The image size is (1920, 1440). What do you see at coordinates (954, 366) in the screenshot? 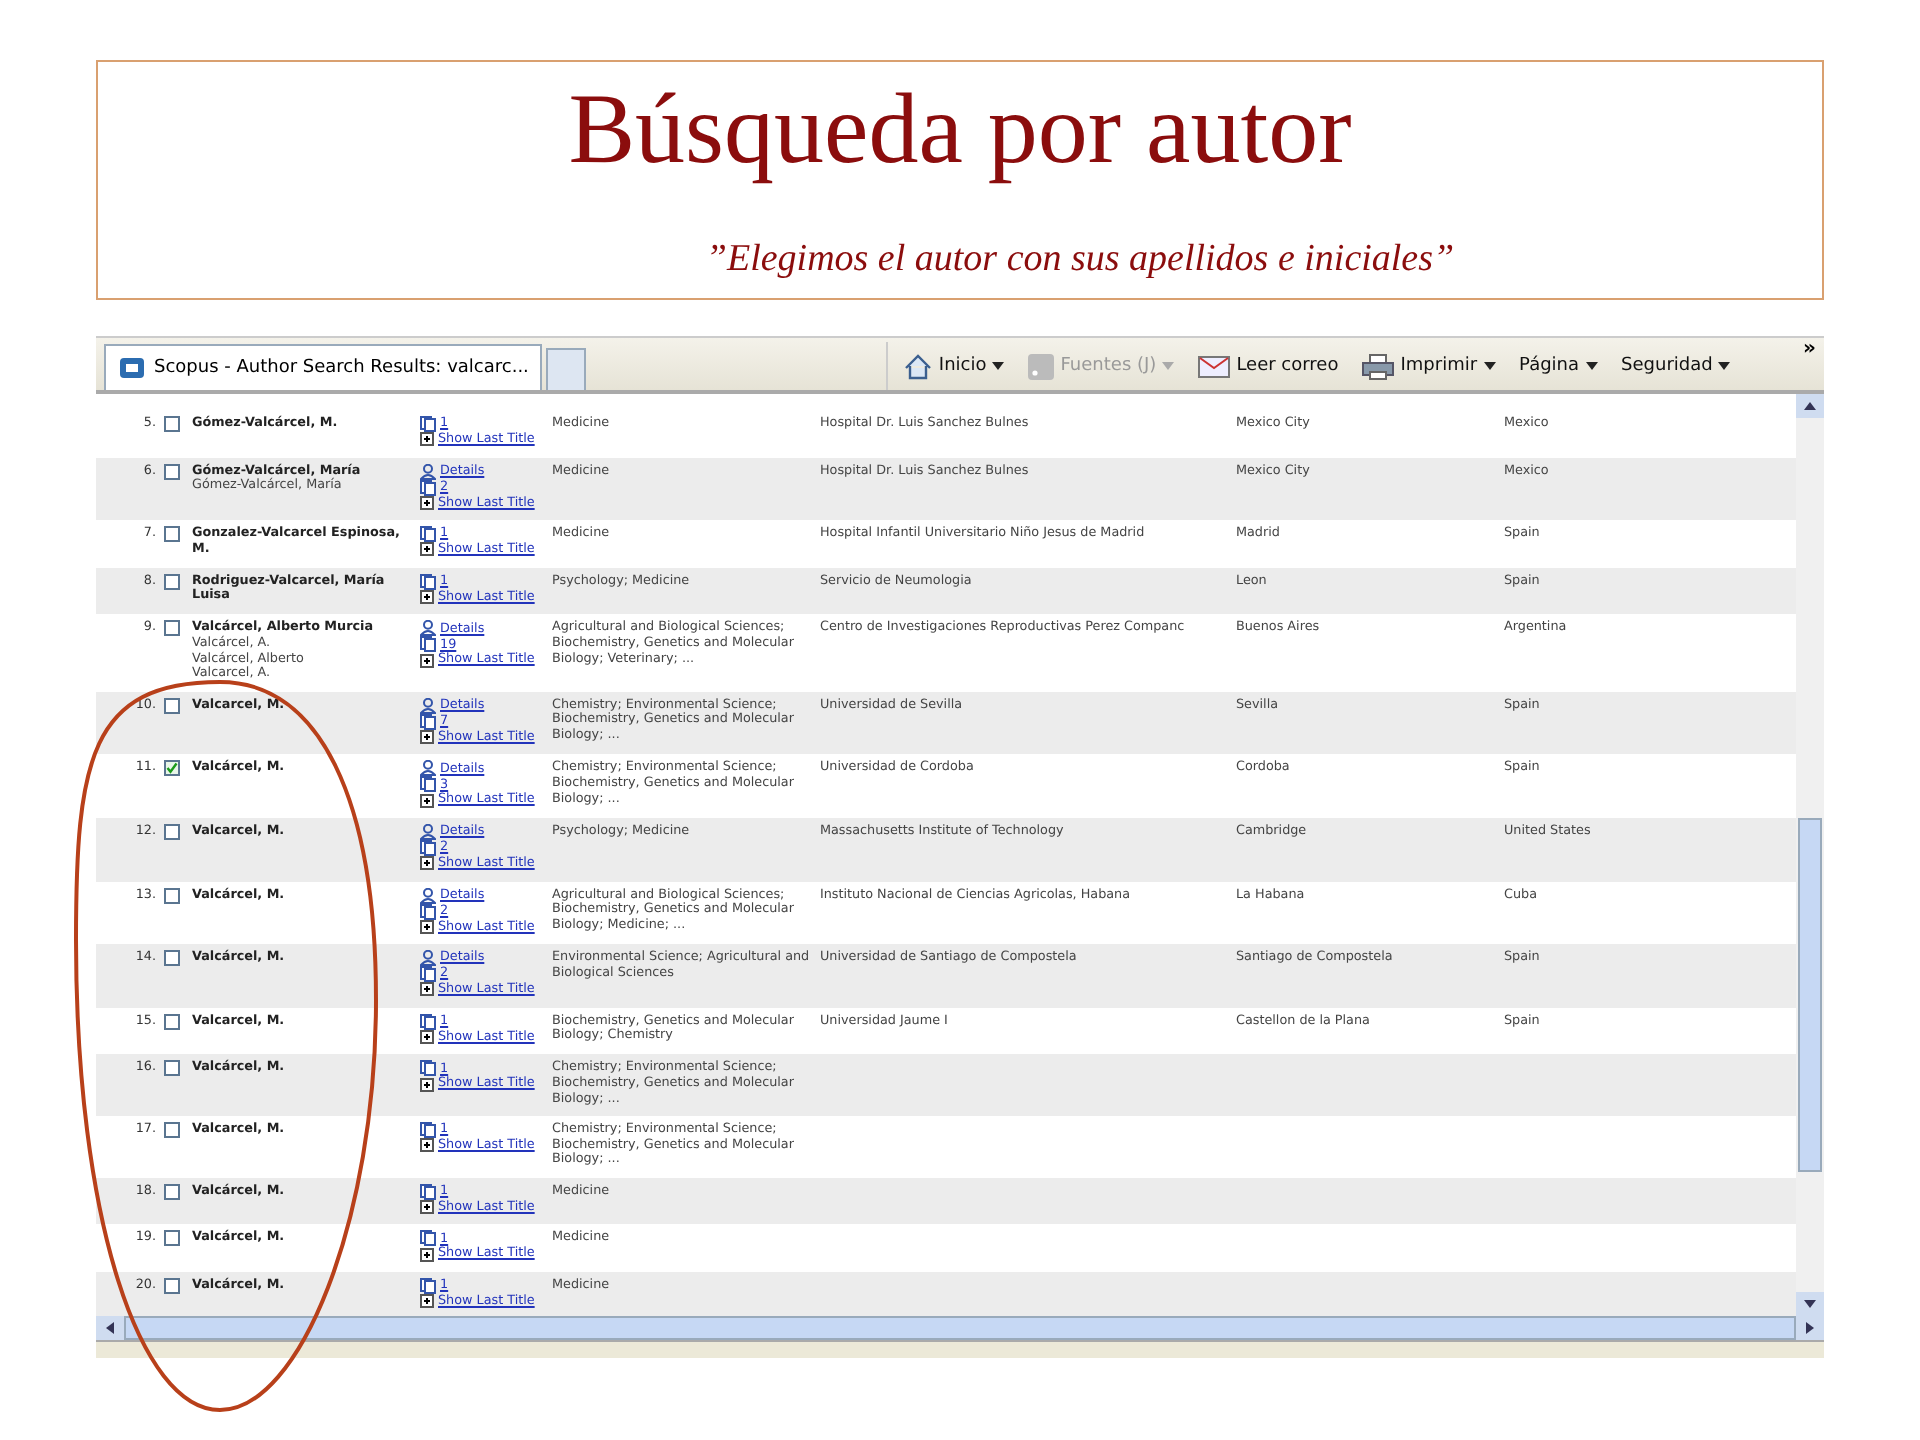
I see `toolbar-button: Inicio` at bounding box center [954, 366].